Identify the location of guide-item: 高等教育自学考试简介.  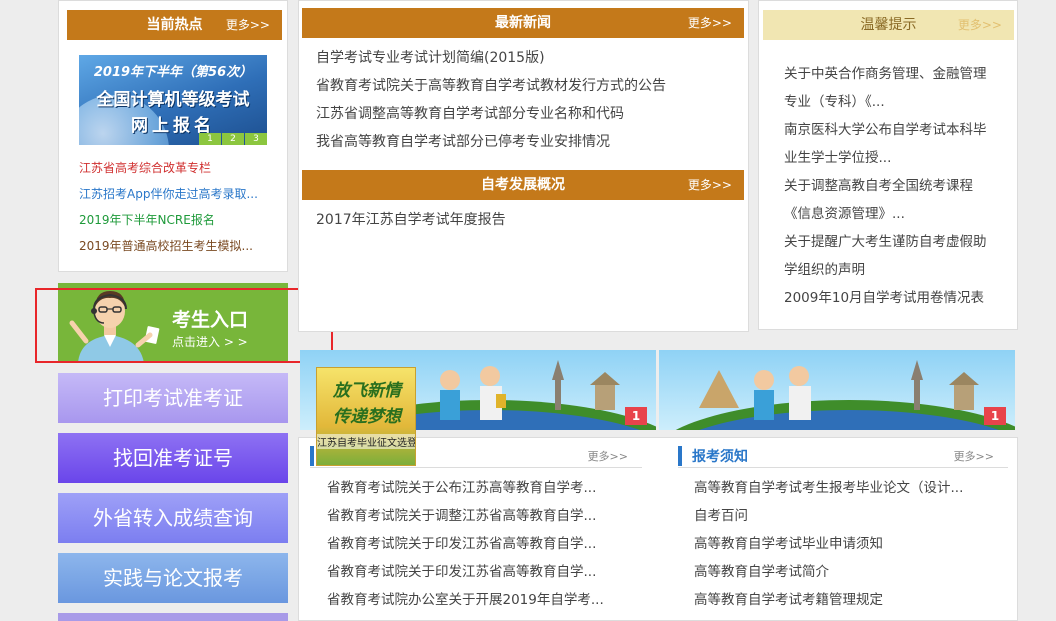
(844, 572).